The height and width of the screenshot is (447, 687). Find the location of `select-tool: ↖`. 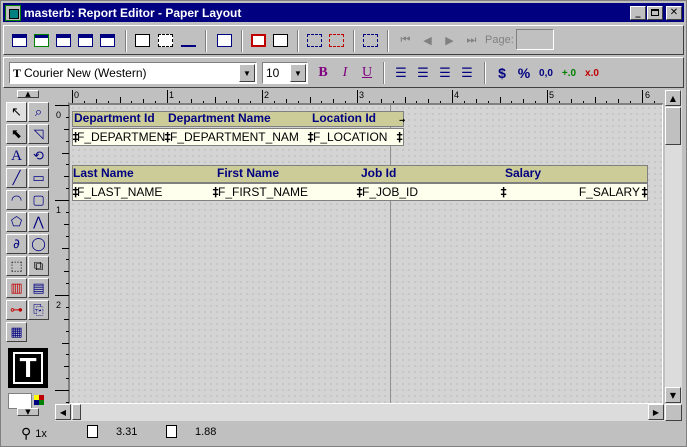

select-tool: ↖ is located at coordinates (16, 112).